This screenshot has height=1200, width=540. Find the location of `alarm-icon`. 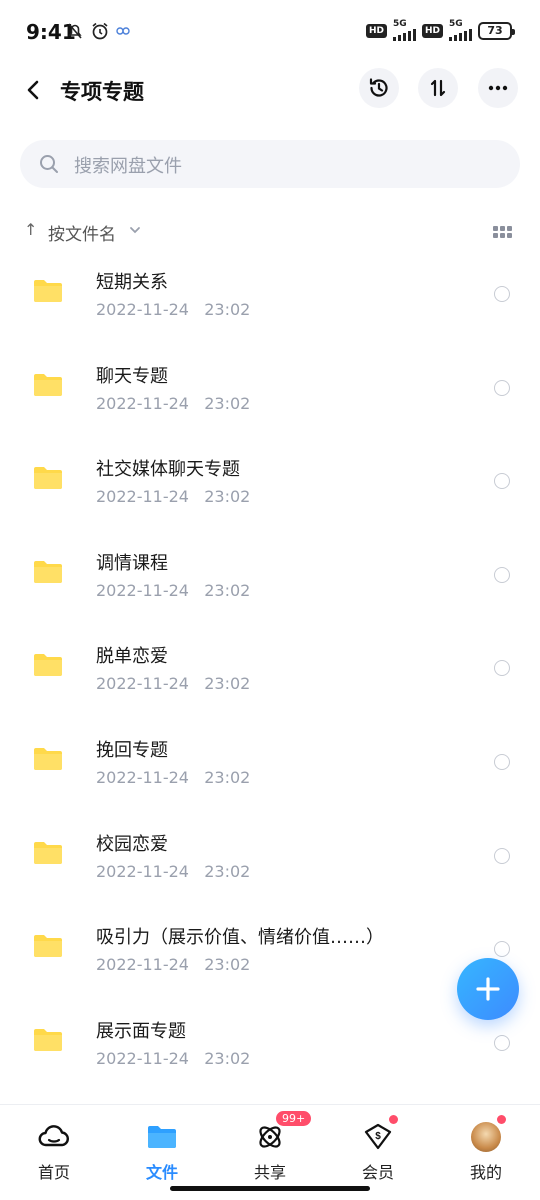

alarm-icon is located at coordinates (100, 31).